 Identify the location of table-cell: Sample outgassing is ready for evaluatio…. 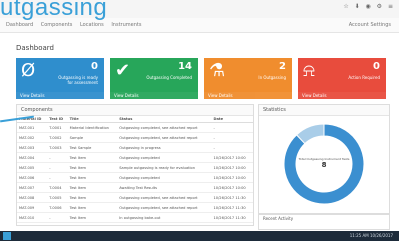
(164, 167).